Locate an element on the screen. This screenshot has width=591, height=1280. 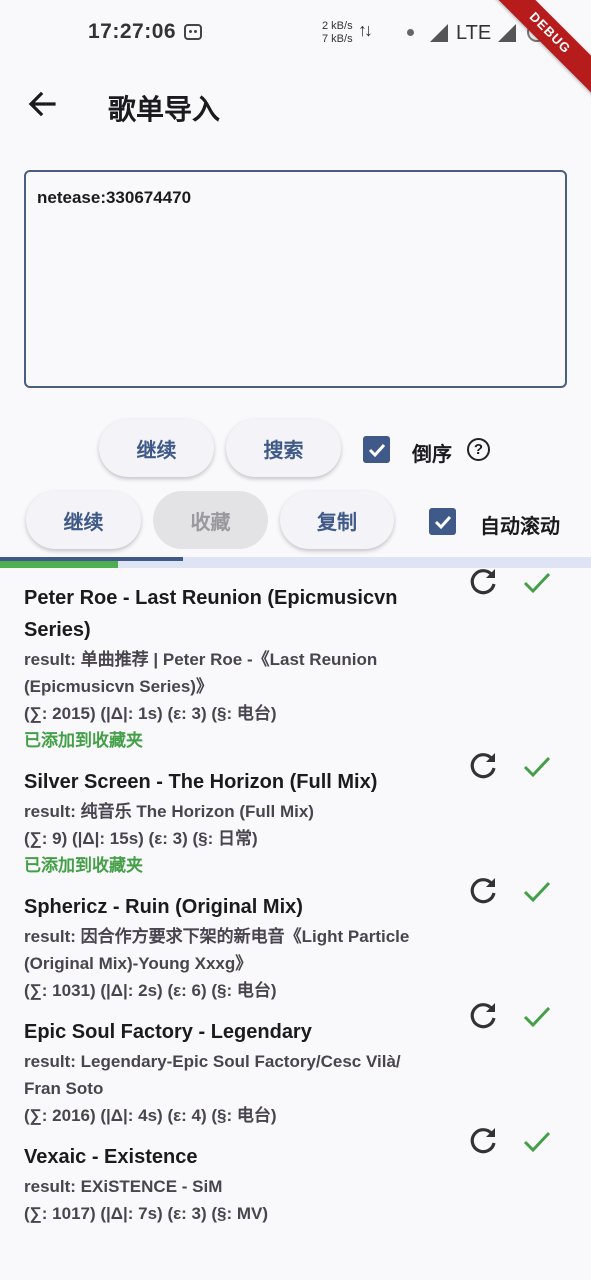
favorite-button: 收藏 is located at coordinates (210, 520).